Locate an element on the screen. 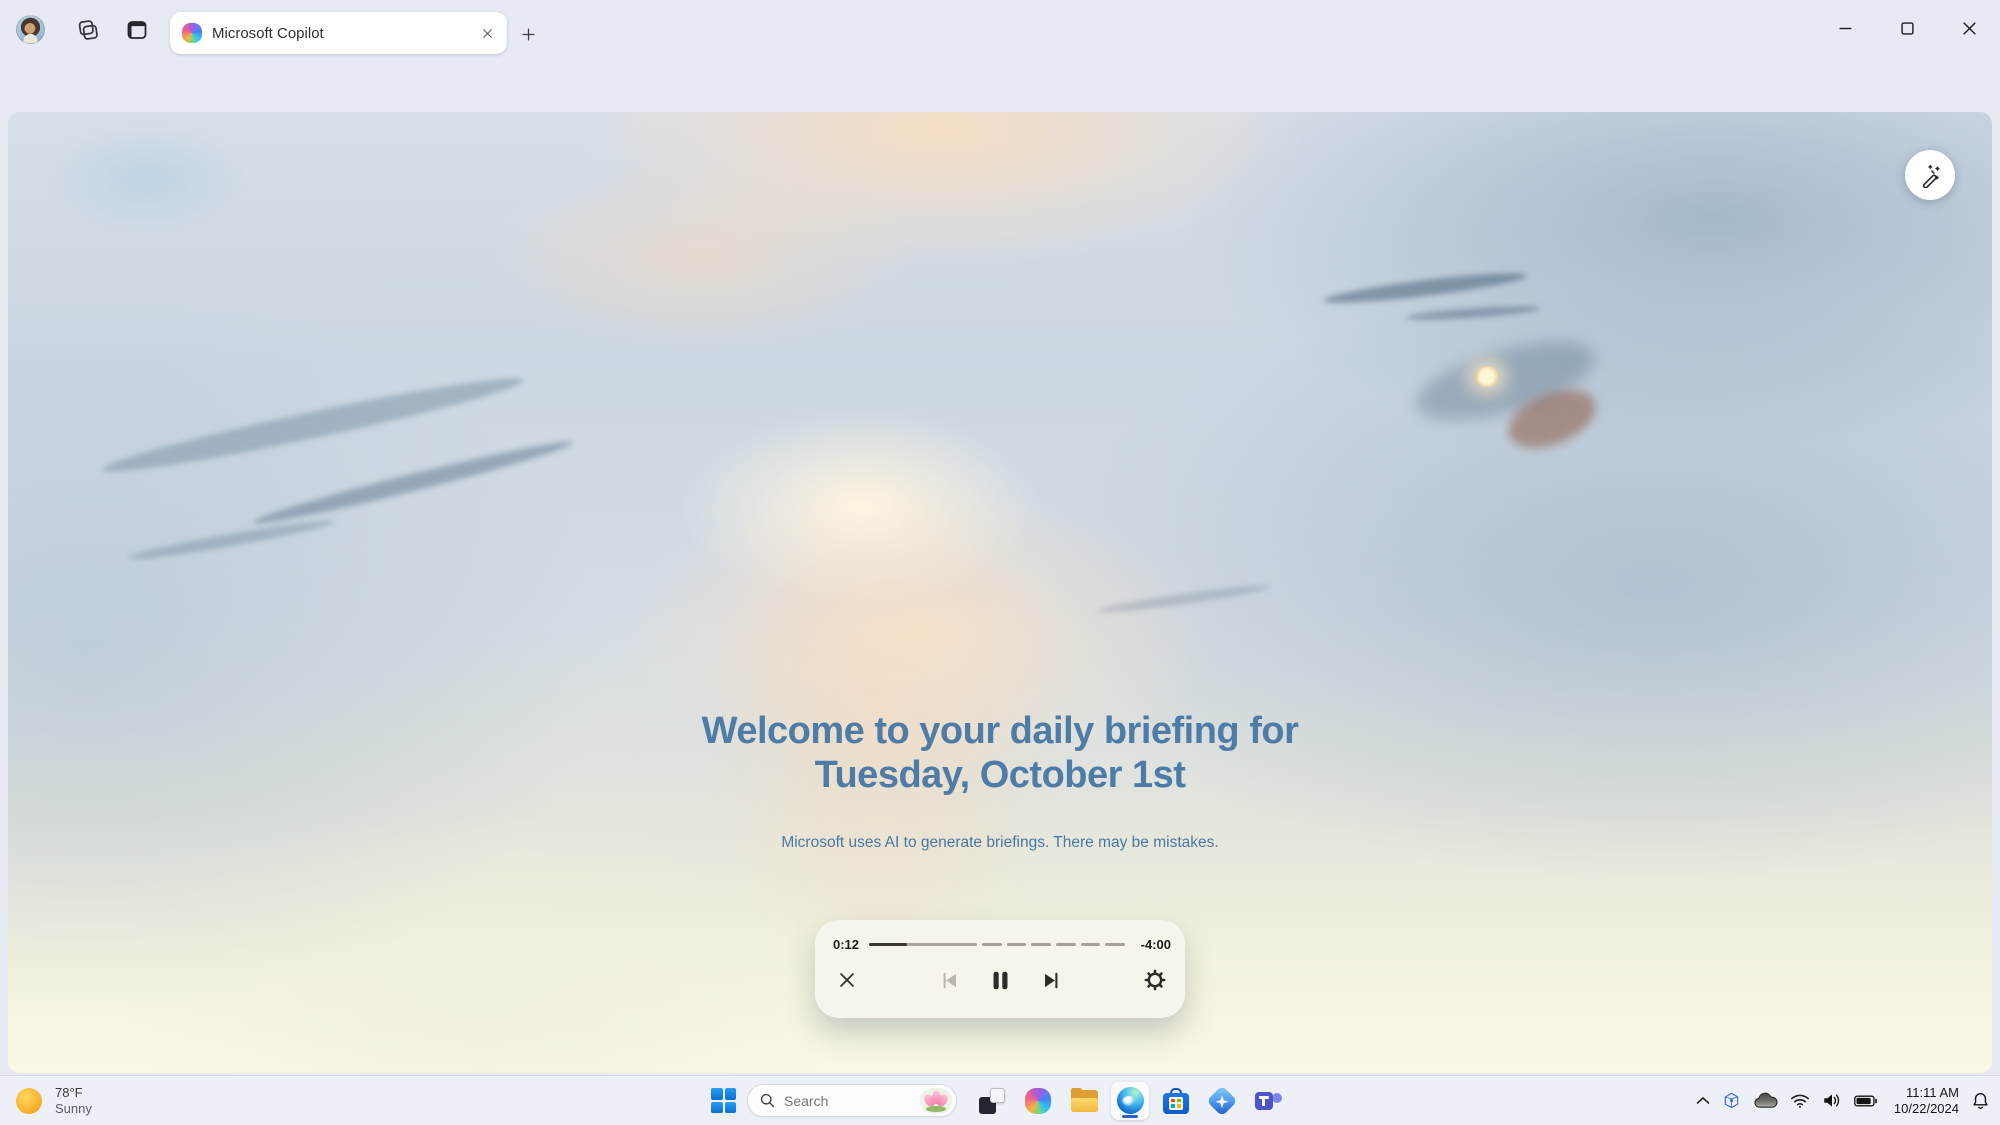  browser-tab-strip: Microsoft Copilot is located at coordinates (1000, 29).